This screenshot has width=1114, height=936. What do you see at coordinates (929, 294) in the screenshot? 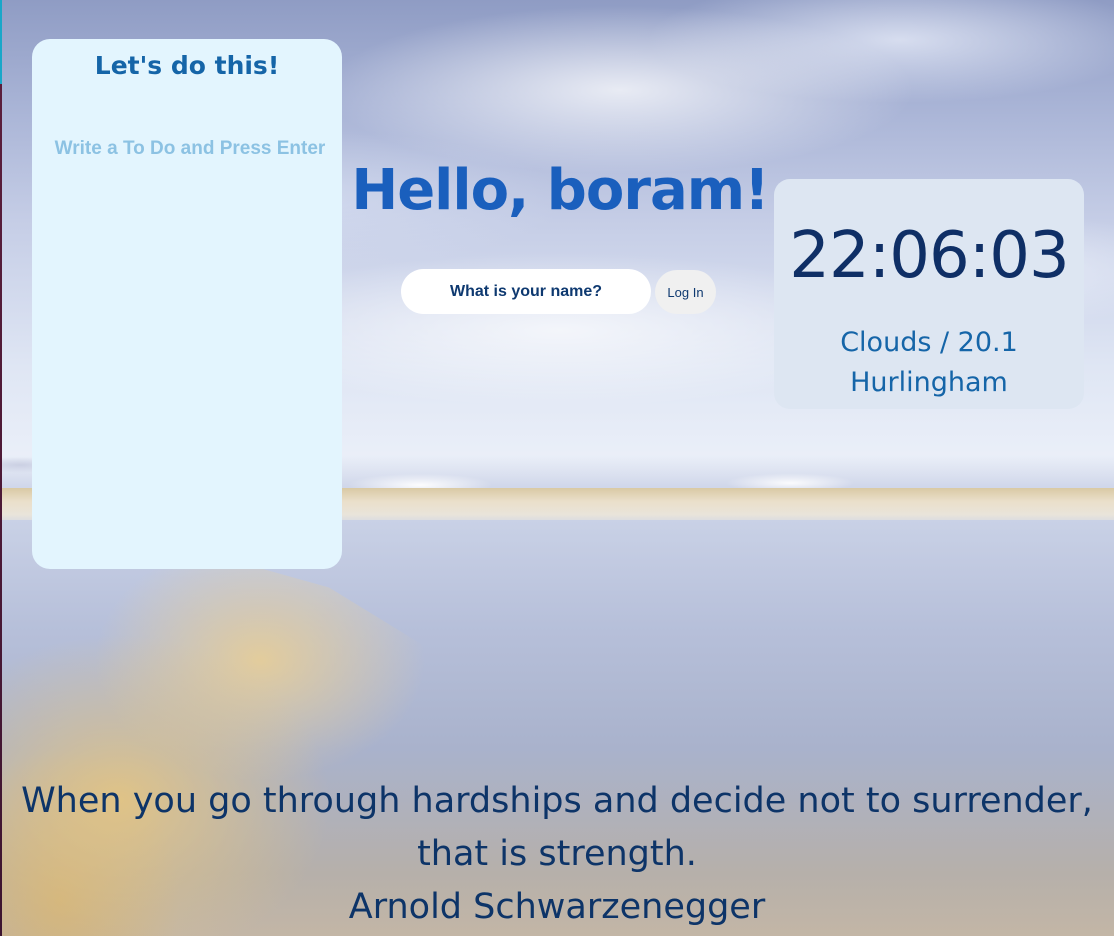
I see `clock-weather-card: 22:06:03 Clouds / 20.1 Hurlingham` at bounding box center [929, 294].